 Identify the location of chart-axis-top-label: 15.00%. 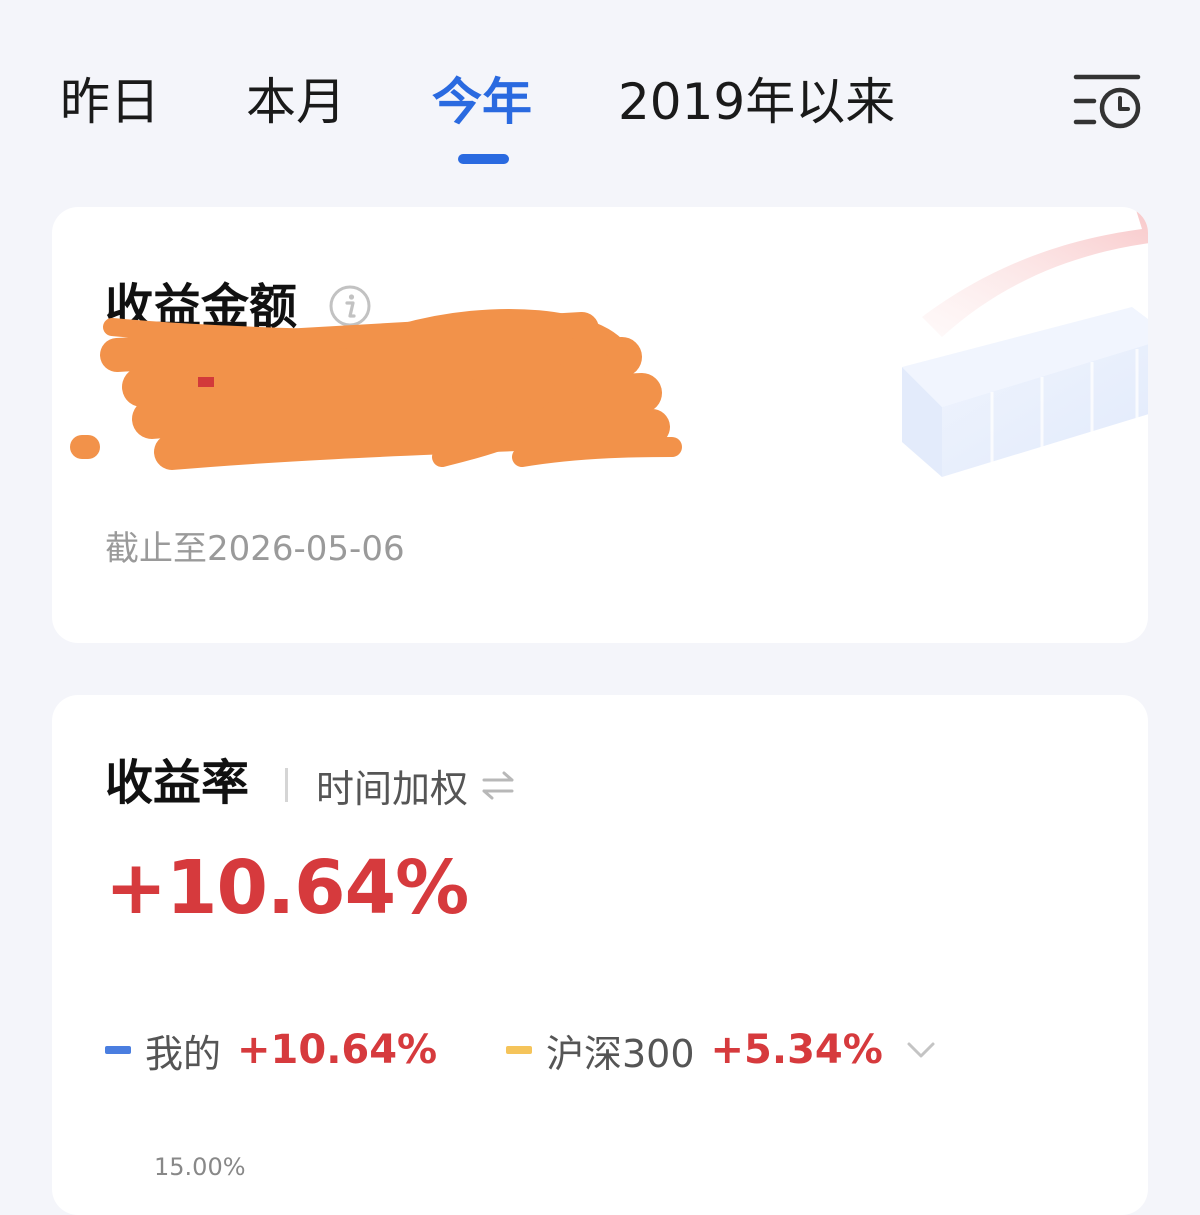
(200, 1167).